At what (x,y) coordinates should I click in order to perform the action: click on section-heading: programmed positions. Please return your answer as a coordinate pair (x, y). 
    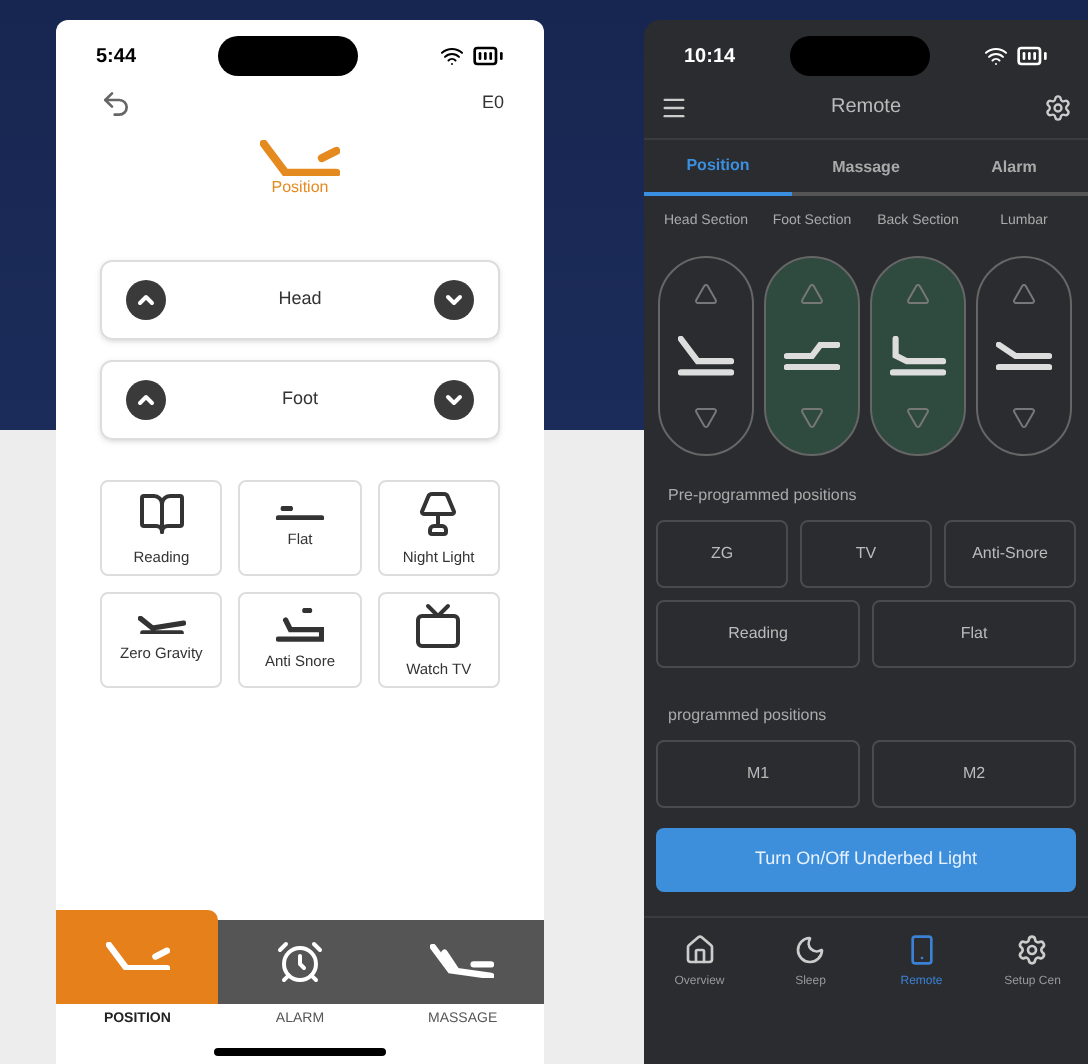
    Looking at the image, I should click on (747, 716).